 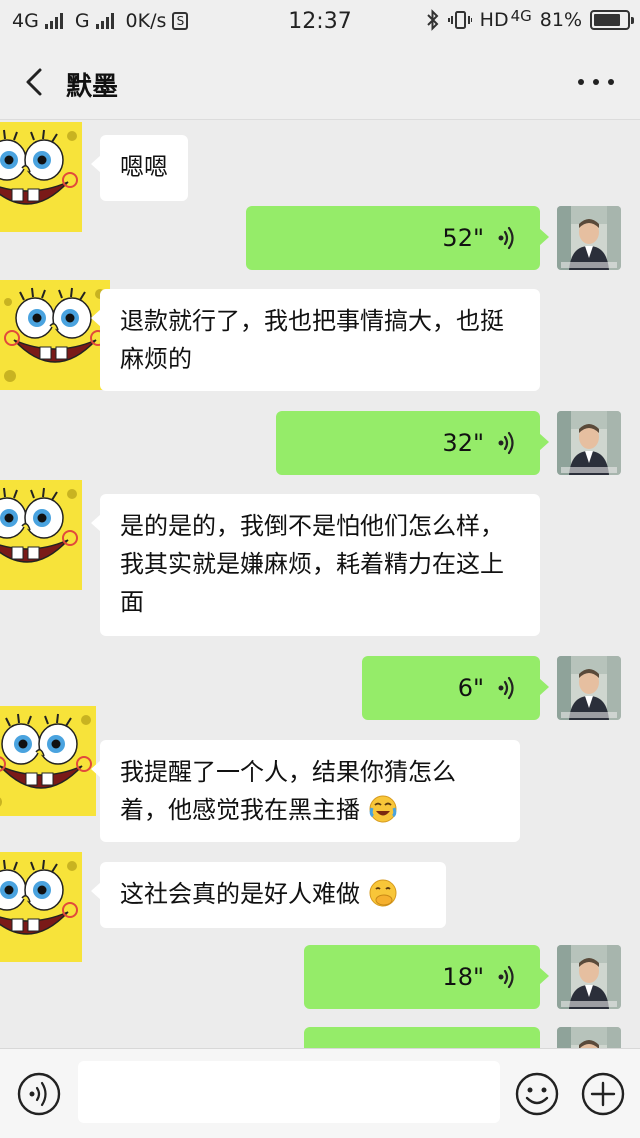 What do you see at coordinates (320, 22) in the screenshot?
I see `status-bar: 4G G 0K/s S 12:37 HD 4G 81%` at bounding box center [320, 22].